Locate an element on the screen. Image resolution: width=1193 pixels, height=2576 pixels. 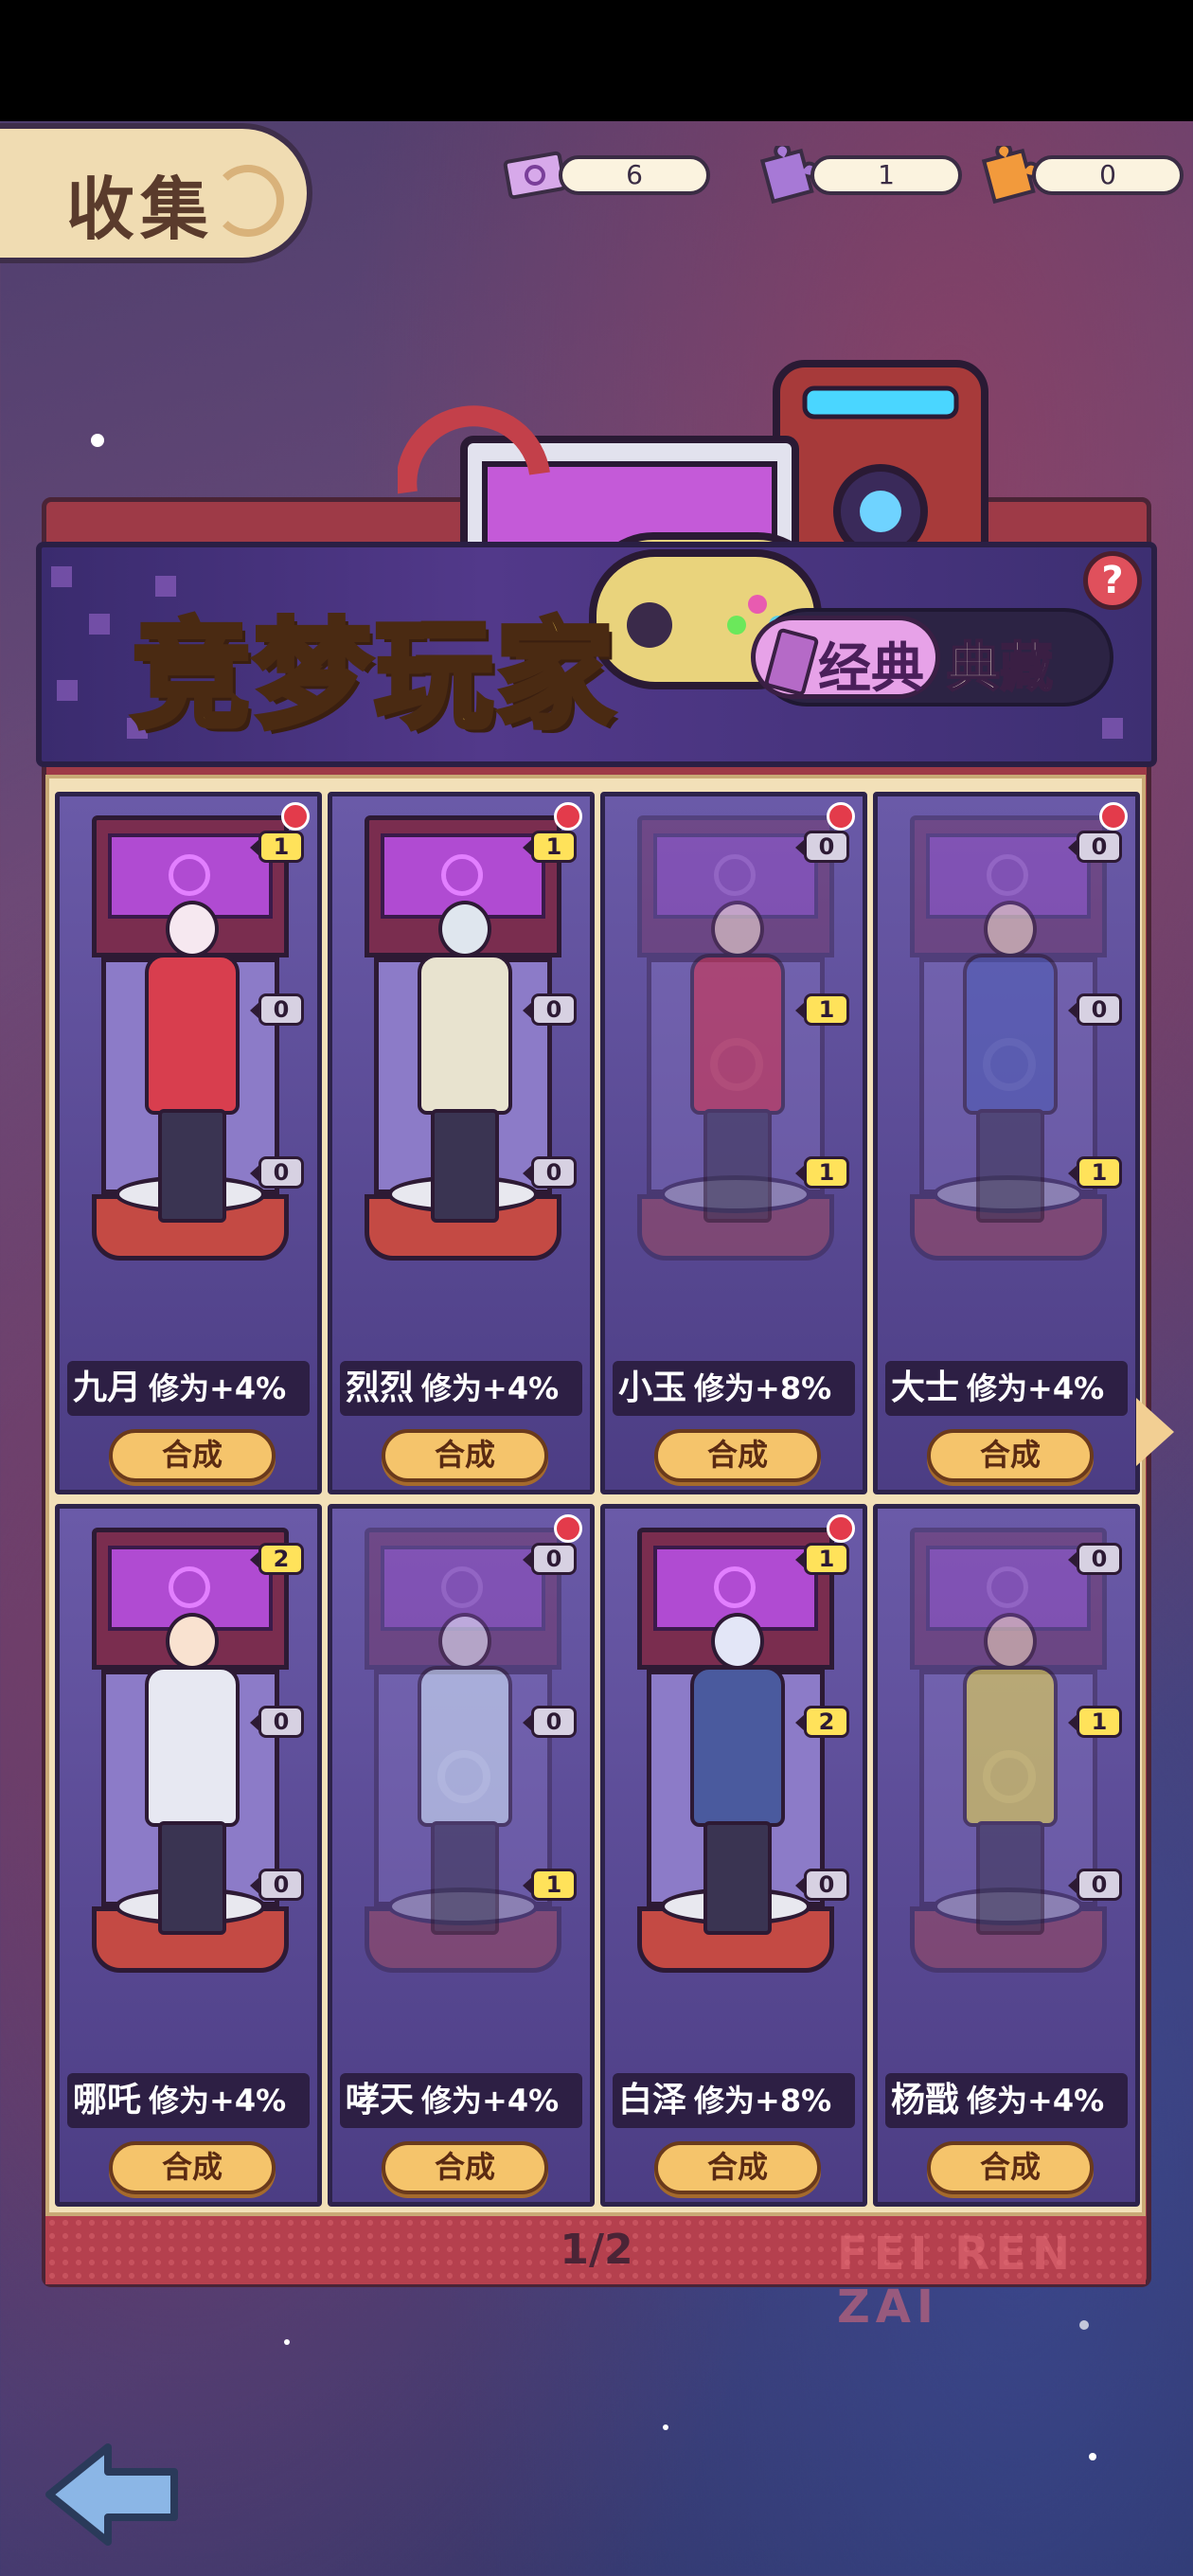
ticket-counter: 6 is located at coordinates (615, 175).